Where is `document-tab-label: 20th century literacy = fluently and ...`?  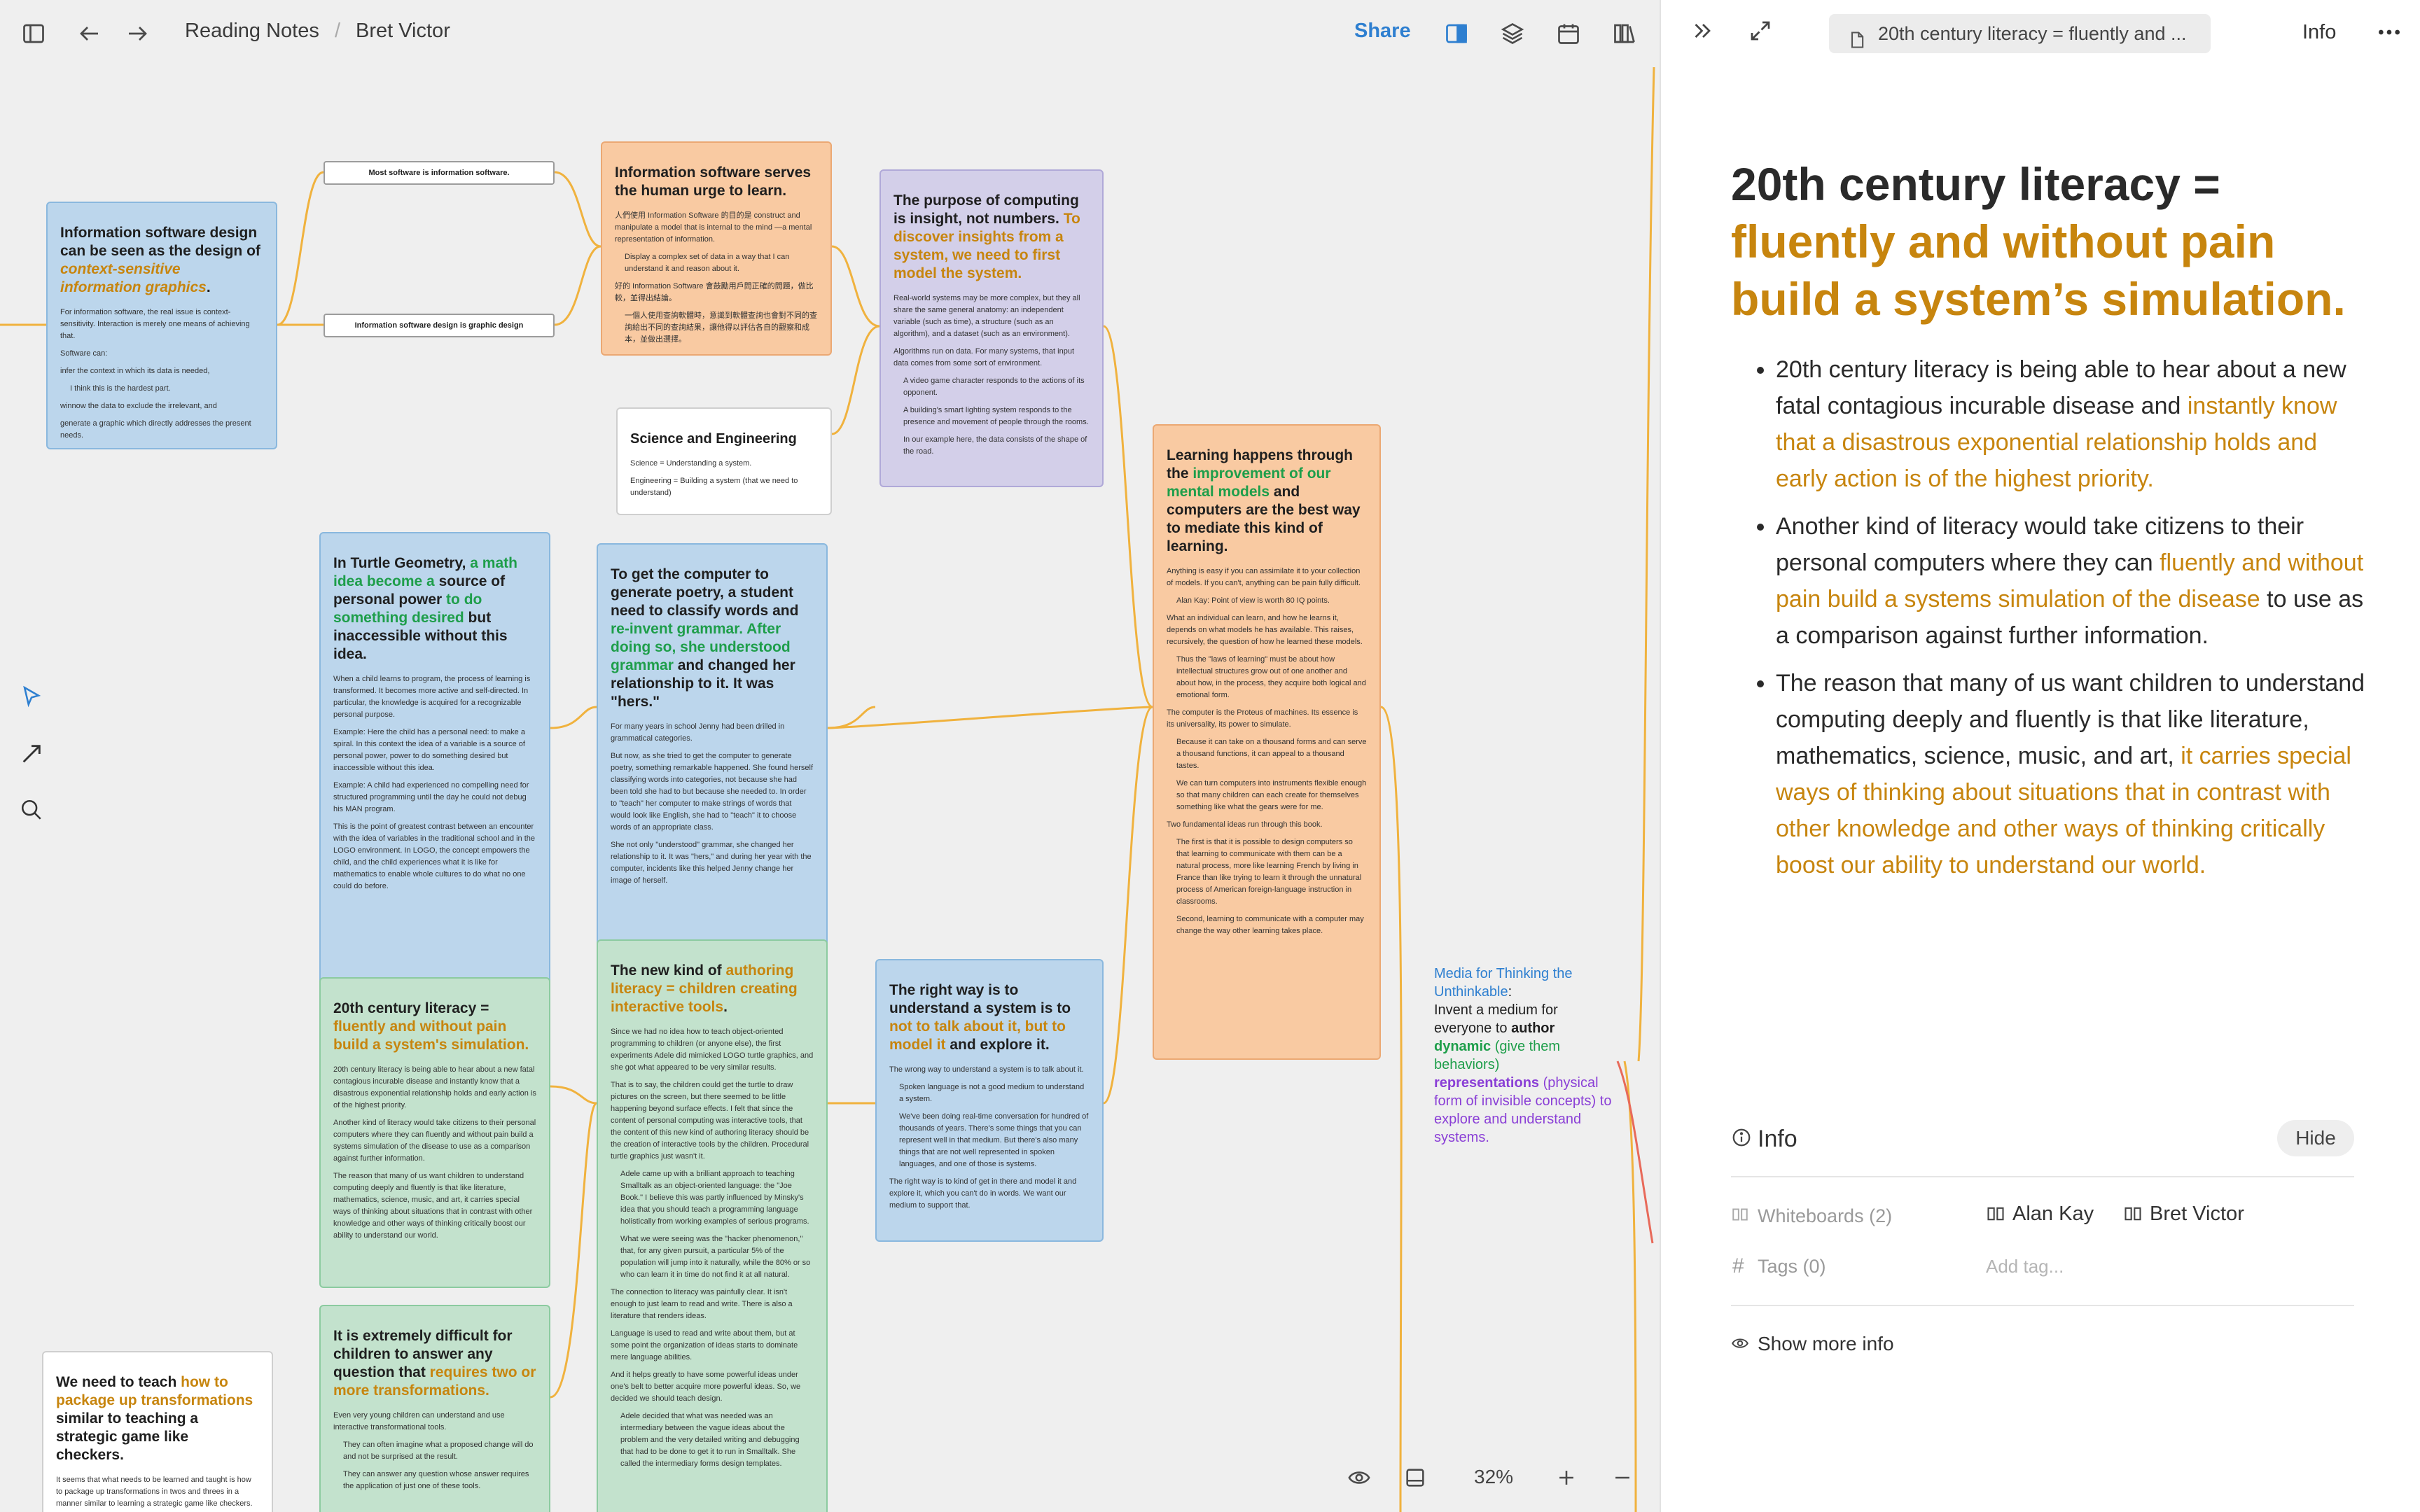
document-tab-label: 20th century literacy = fluently and ... is located at coordinates (2032, 33).